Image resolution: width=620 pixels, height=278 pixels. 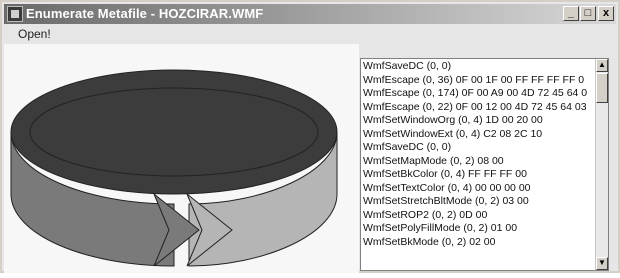 I want to click on list-item: WmfSetPolyFillMode (0, 2) 01 00, so click(x=479, y=229).